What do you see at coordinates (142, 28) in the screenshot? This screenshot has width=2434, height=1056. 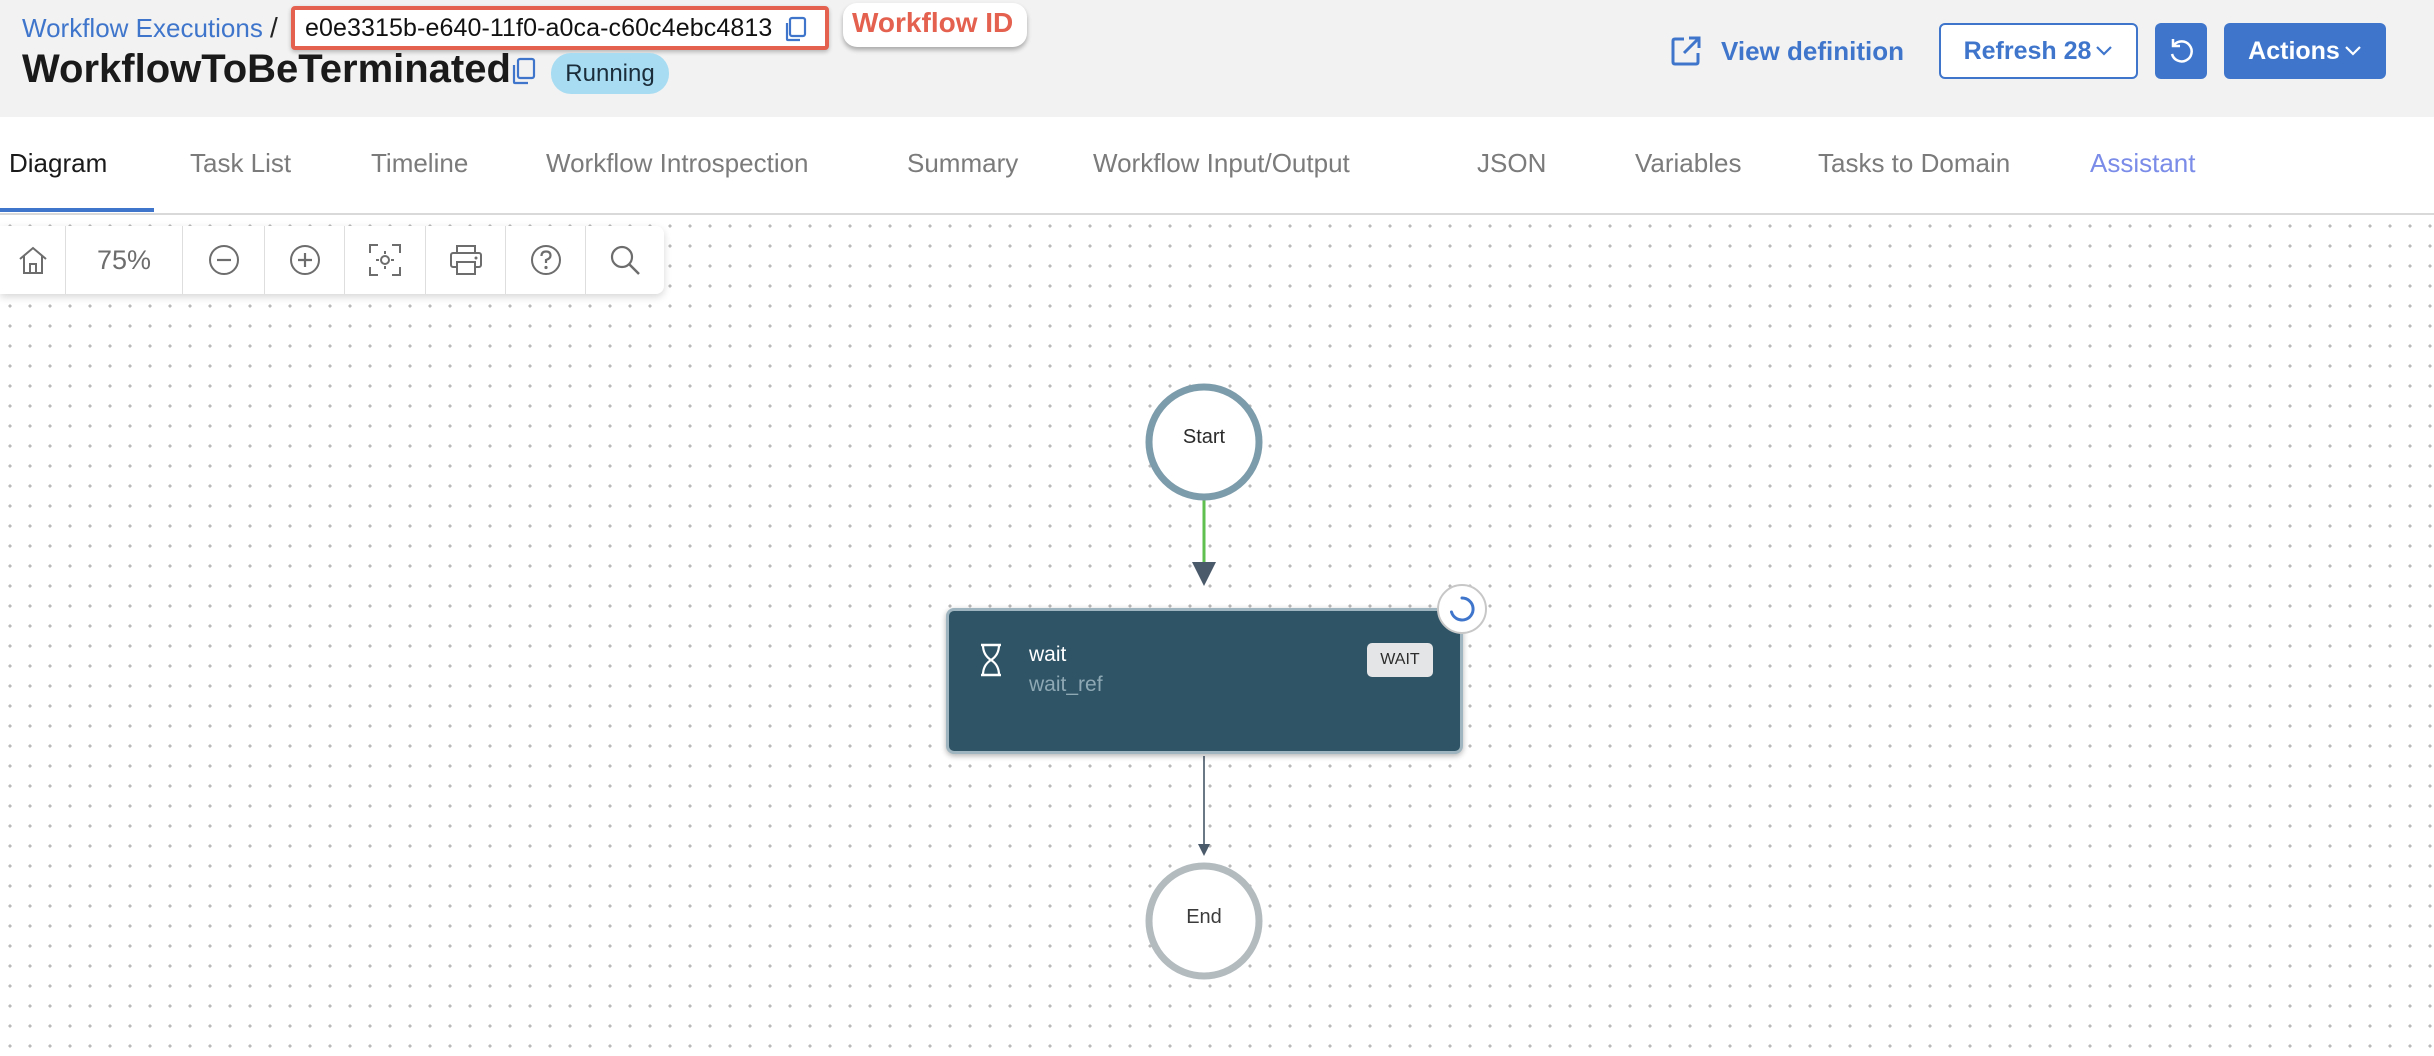 I see `breadcrumb-workflow-executions-link: Workflow Executions` at bounding box center [142, 28].